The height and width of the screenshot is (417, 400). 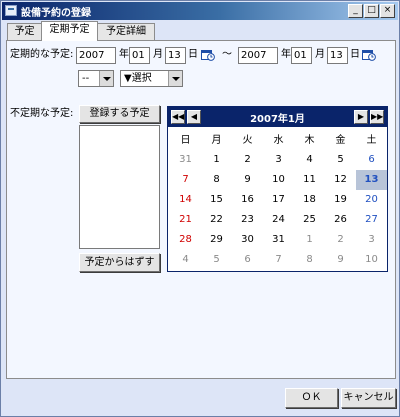 I want to click on start-year-input: 2007, so click(x=96, y=55).